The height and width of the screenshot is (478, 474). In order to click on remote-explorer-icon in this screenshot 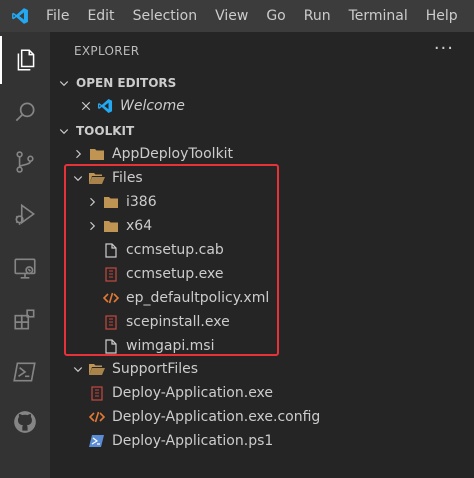, I will do `click(25, 268)`.